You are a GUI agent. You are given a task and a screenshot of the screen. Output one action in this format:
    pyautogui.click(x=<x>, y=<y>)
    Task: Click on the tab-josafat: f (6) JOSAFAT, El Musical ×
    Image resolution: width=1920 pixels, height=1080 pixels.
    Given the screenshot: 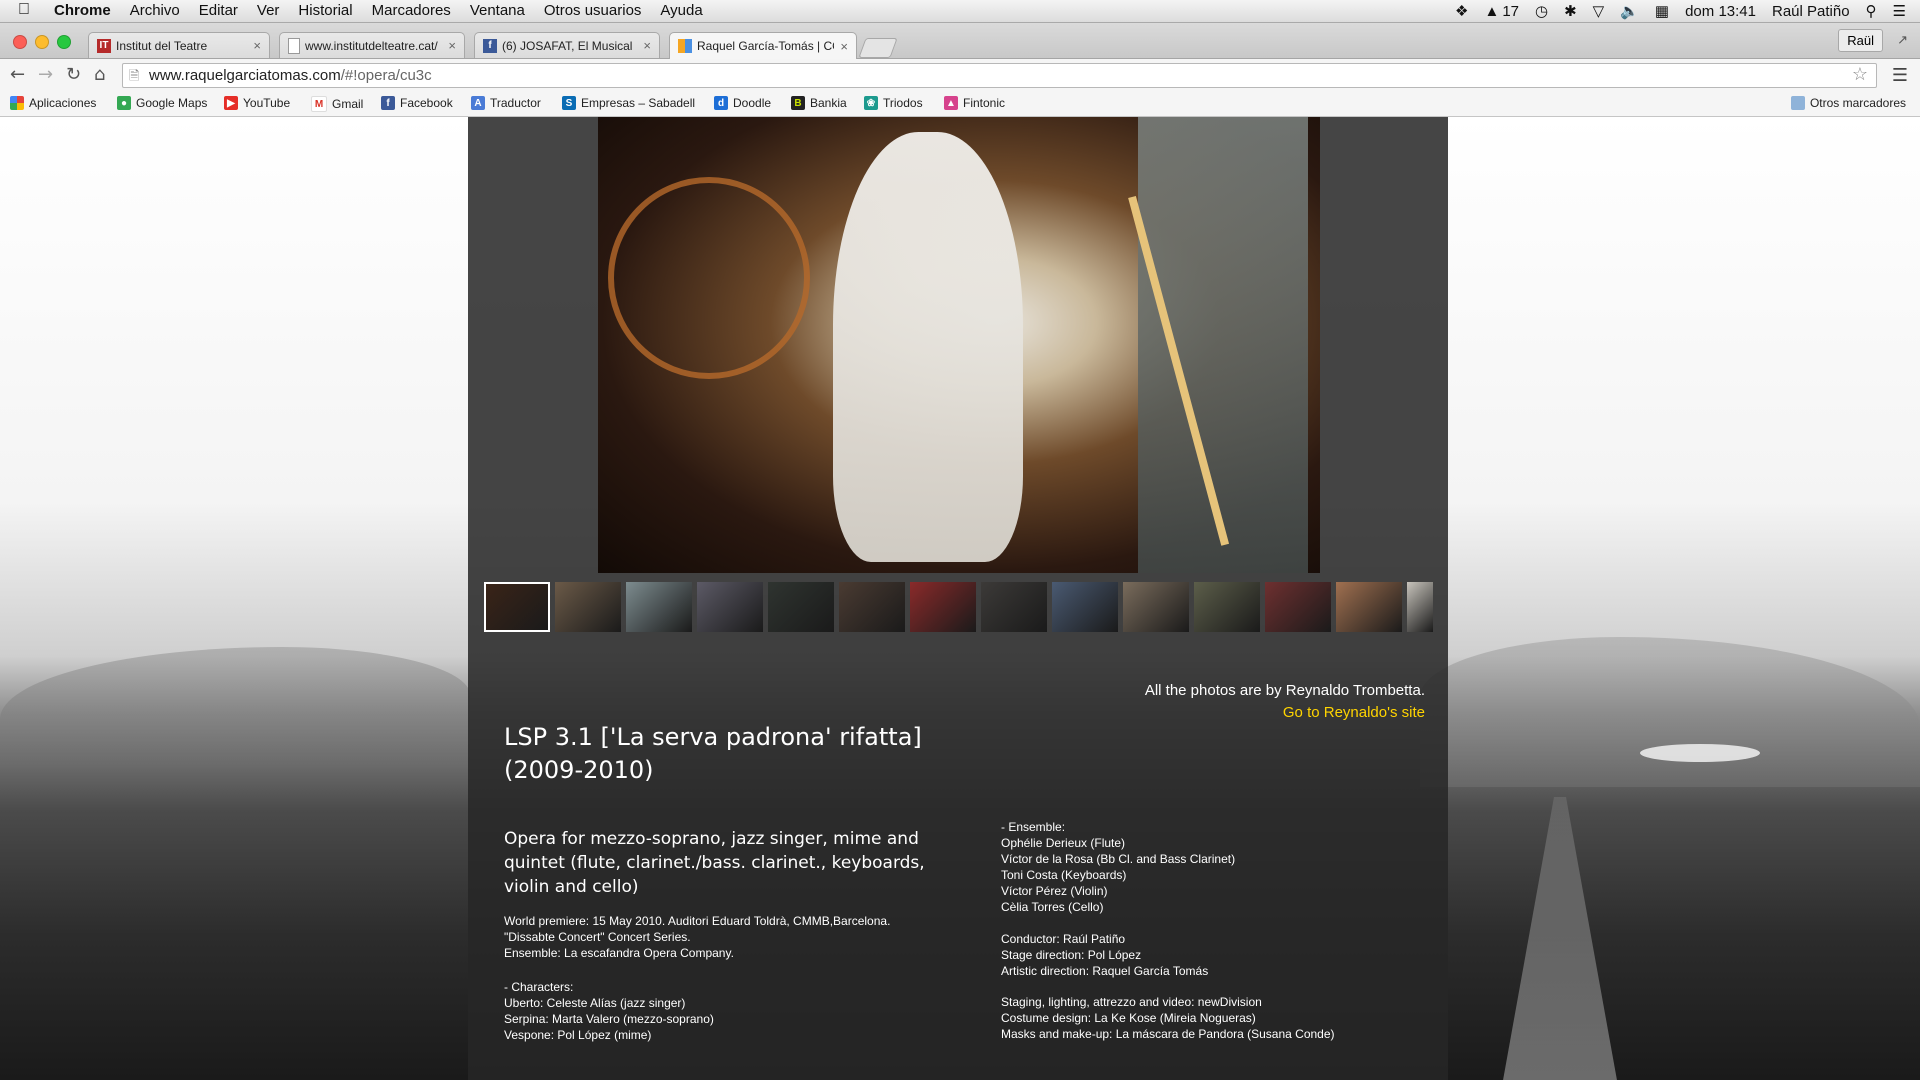 What is the action you would take?
    pyautogui.click(x=567, y=45)
    